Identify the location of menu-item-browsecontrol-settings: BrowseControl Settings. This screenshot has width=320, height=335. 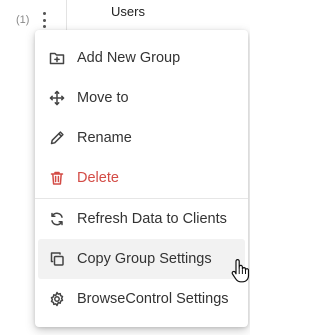
(141, 299).